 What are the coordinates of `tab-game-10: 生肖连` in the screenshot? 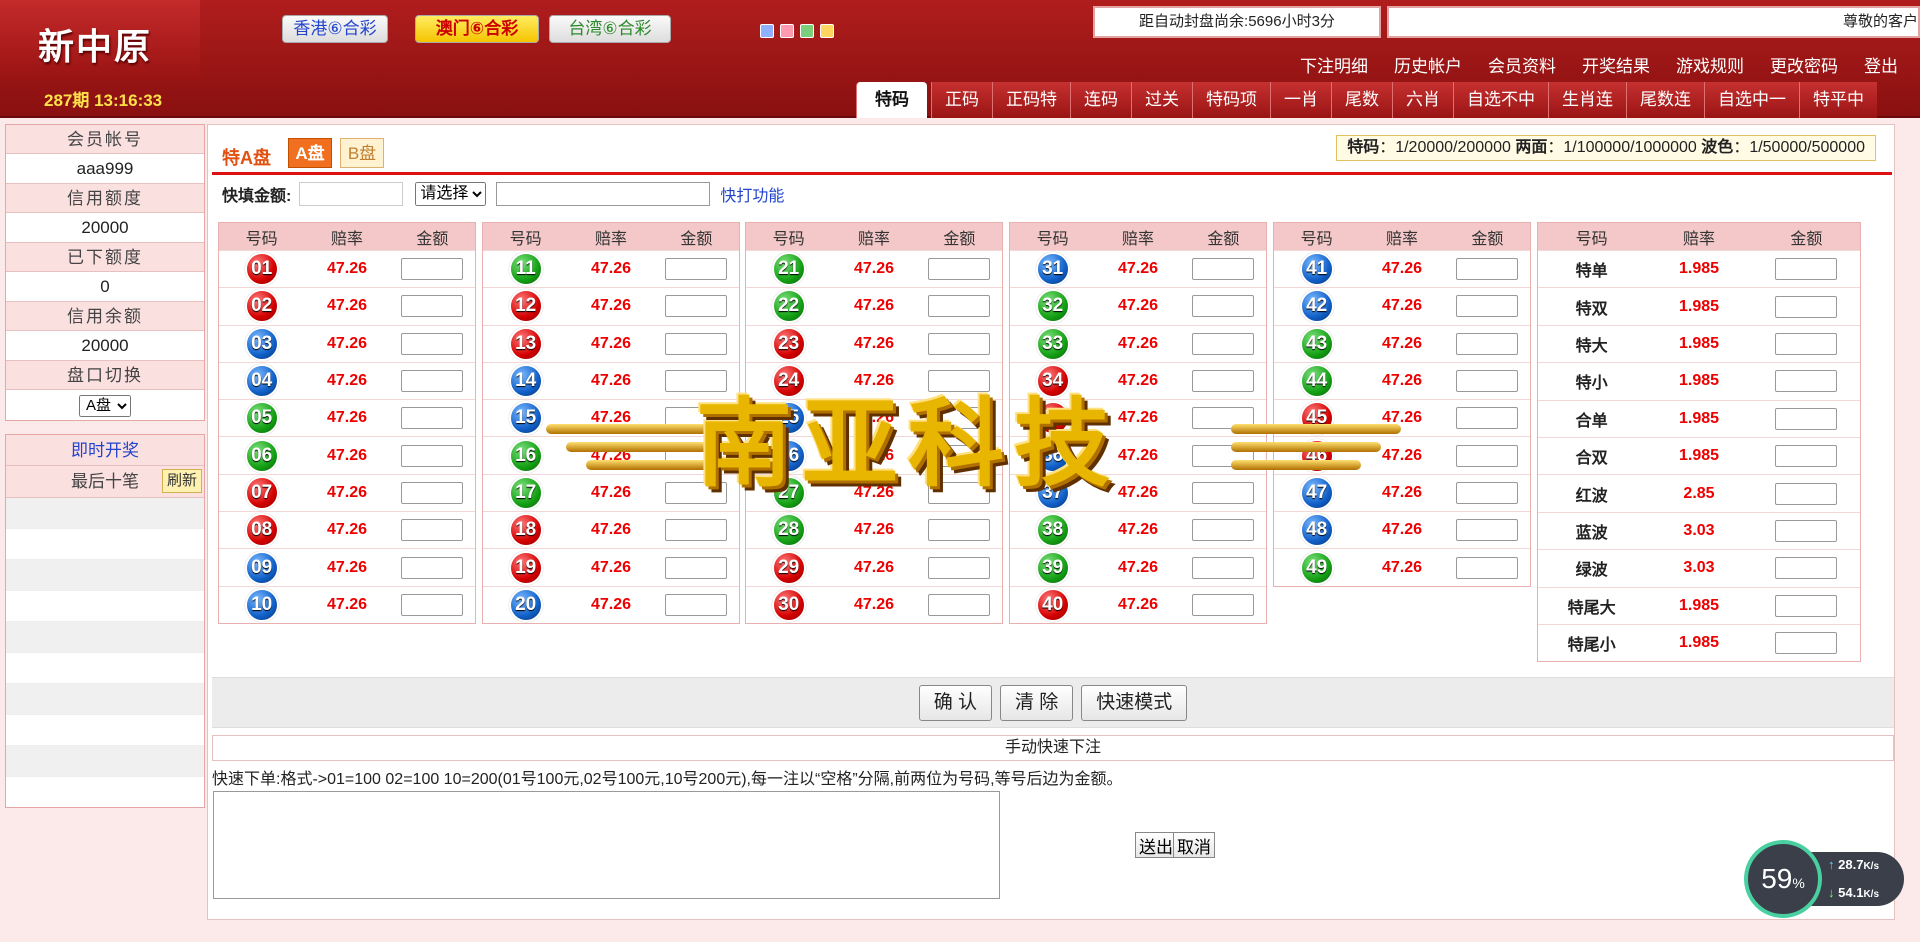 It's located at (1587, 100).